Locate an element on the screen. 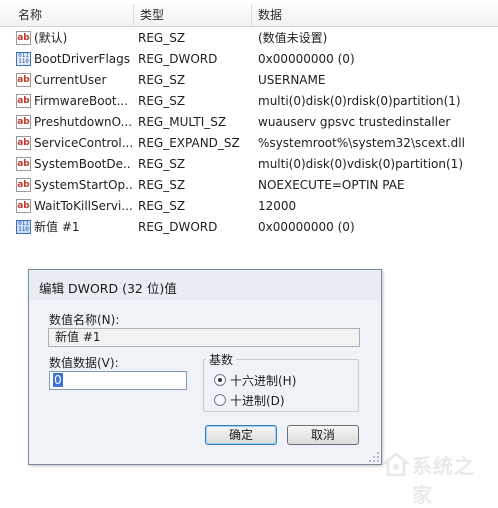 The width and height of the screenshot is (498, 508). column-header-data: 数据 is located at coordinates (375, 15).